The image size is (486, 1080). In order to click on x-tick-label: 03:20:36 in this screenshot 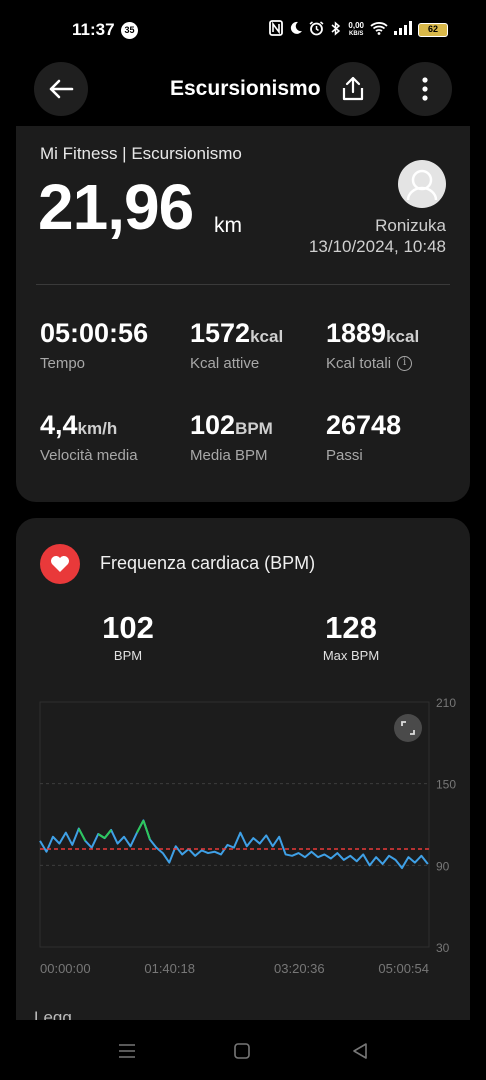, I will do `click(299, 968)`.